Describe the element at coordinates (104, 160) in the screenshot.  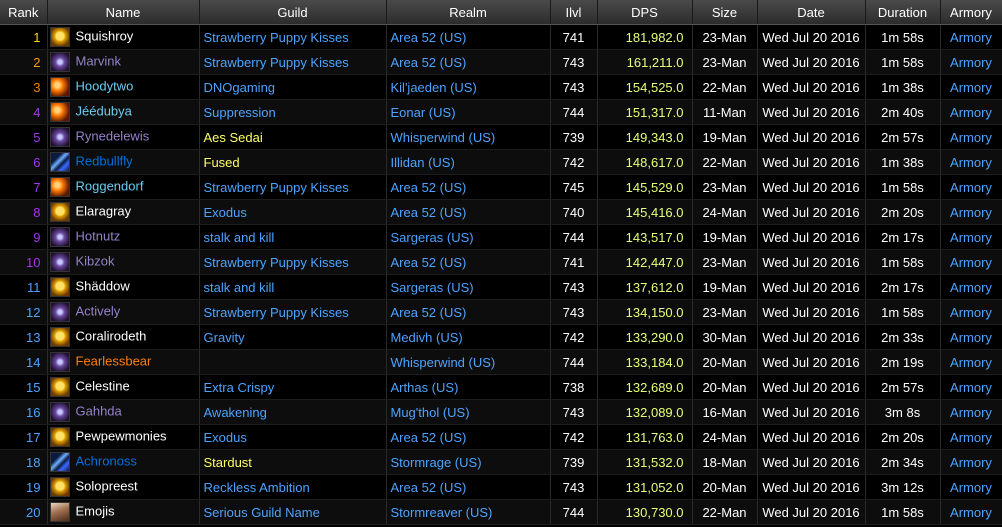
I see `player-name: Redbullfly` at that location.